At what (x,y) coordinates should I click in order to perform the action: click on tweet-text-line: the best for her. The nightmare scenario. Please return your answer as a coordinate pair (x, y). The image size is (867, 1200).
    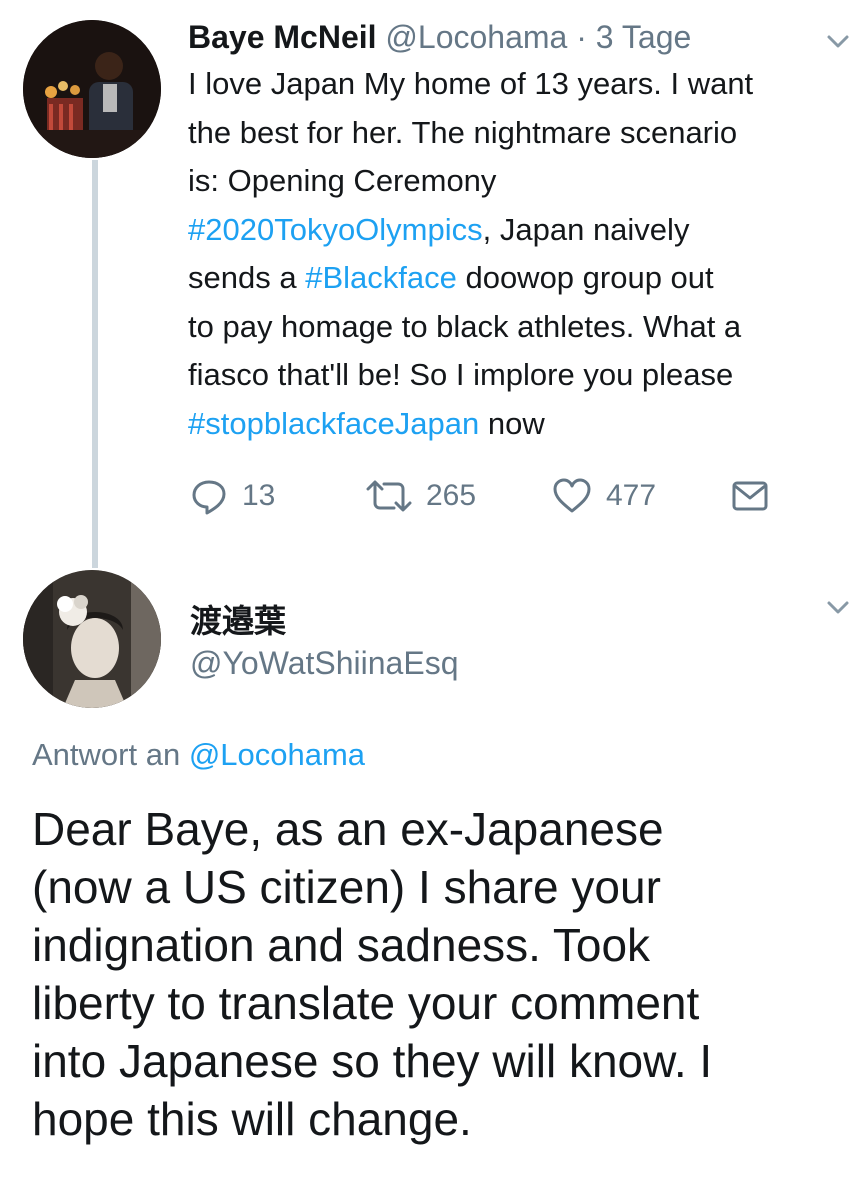
    Looking at the image, I should click on (520, 133).